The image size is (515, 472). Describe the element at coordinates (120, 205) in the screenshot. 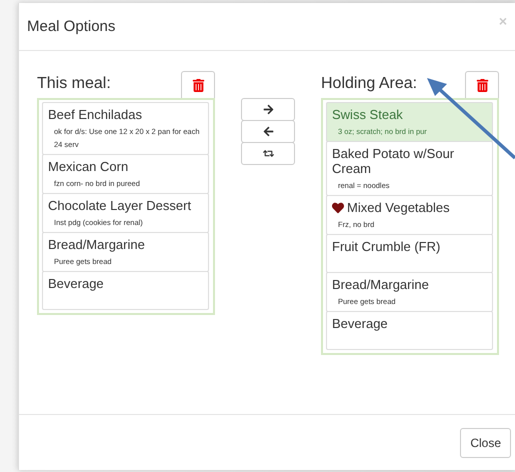

I see `item-name: Chocolate Layer Dessert` at that location.